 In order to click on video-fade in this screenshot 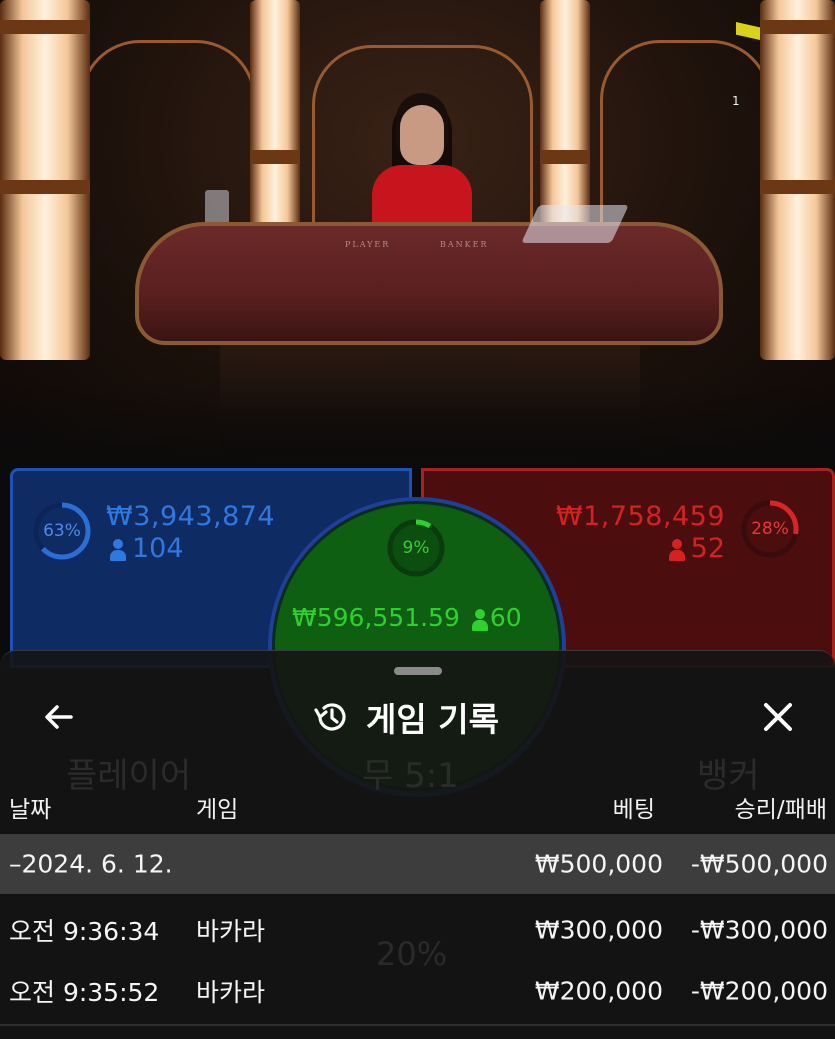, I will do `click(417, 425)`.